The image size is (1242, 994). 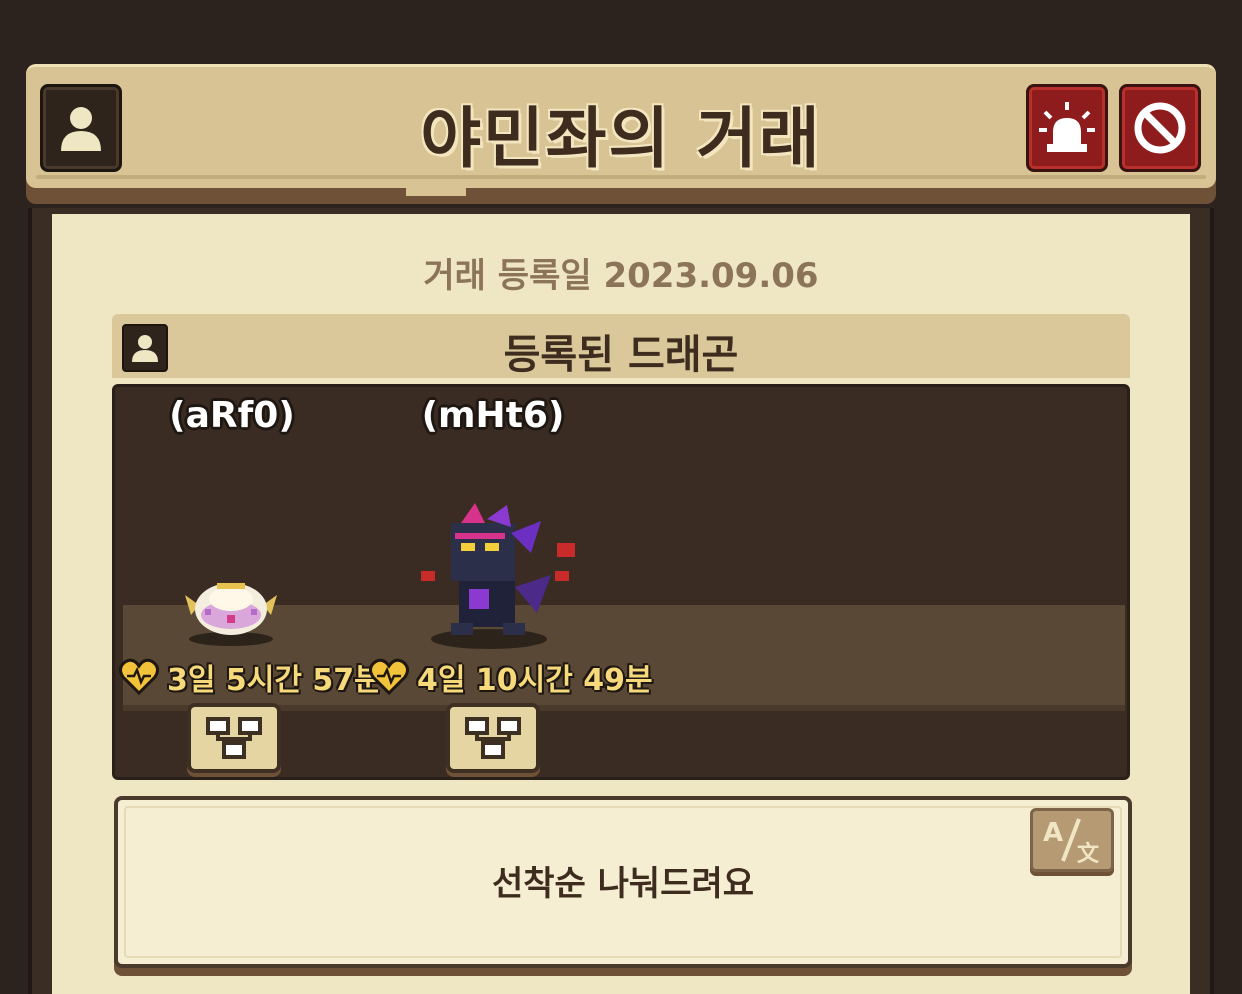 What do you see at coordinates (621, 355) in the screenshot?
I see `section-title: 등록된 드래곤` at bounding box center [621, 355].